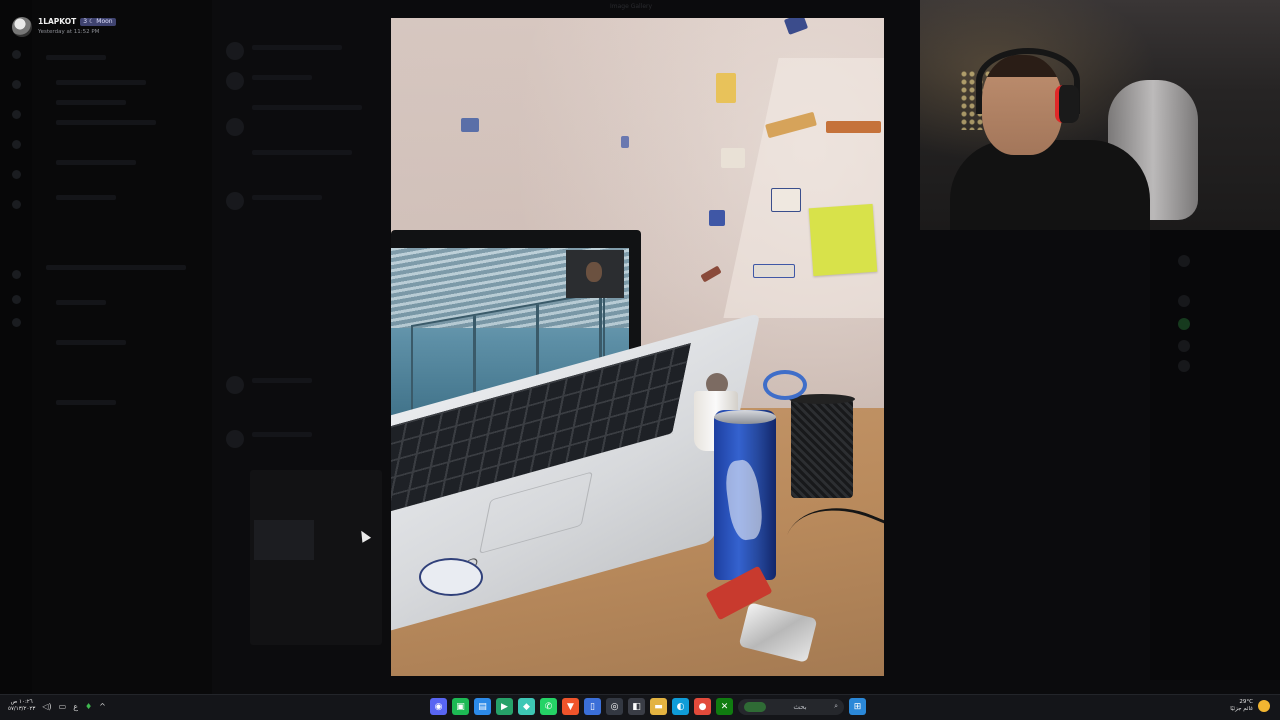 Image resolution: width=1280 pixels, height=720 pixels. I want to click on sticky-note, so click(843, 240).